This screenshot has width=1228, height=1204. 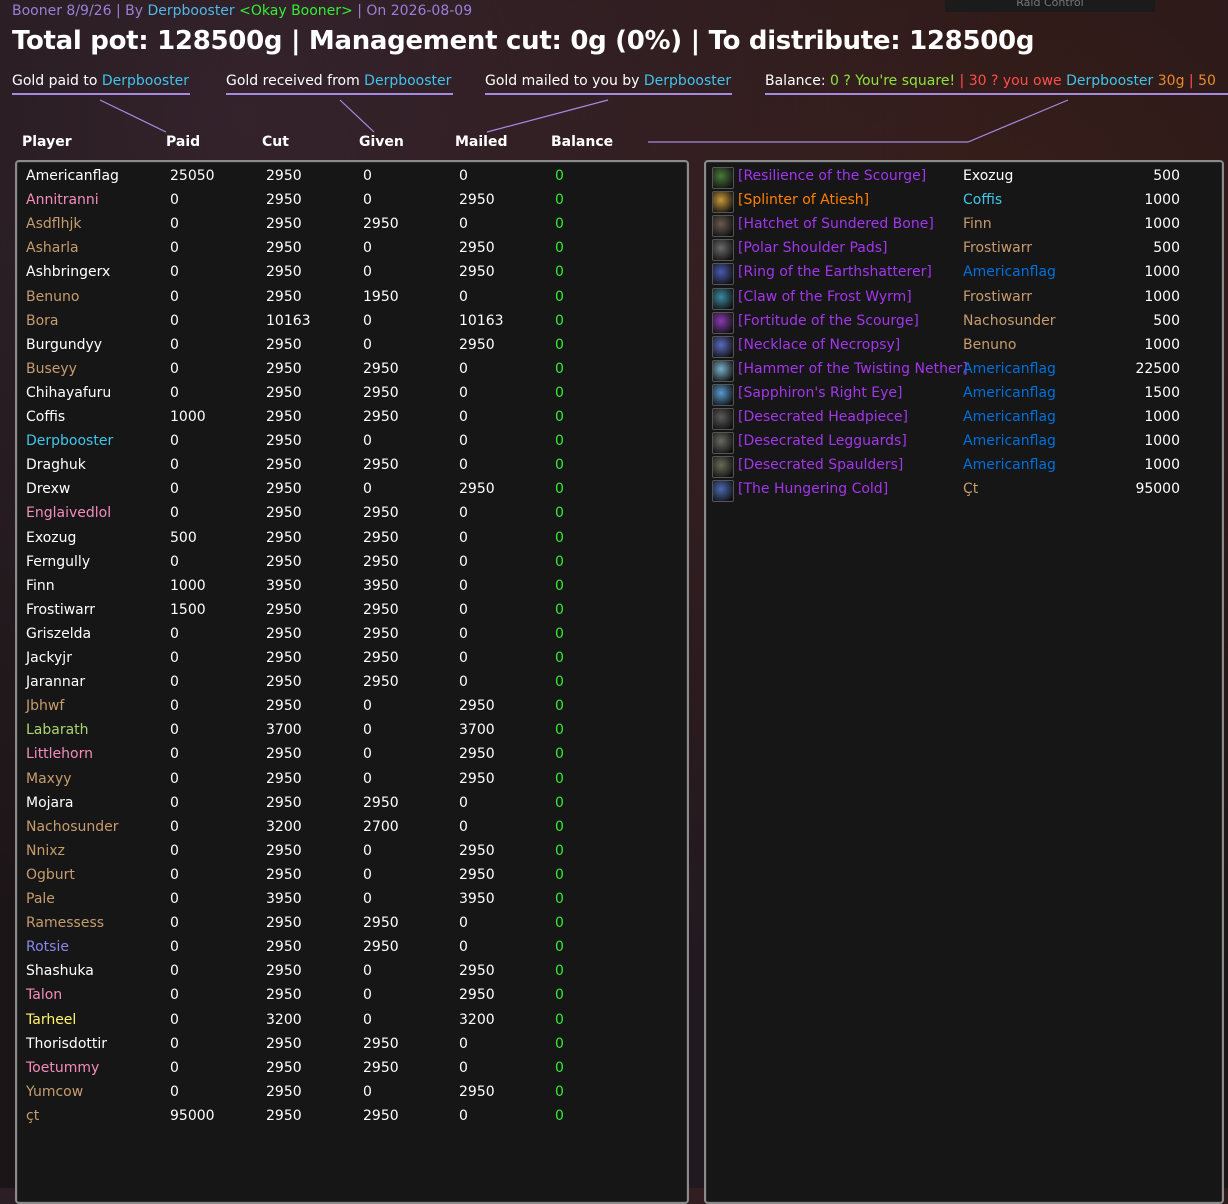 I want to click on item-link: [Necklace of Necropsy], so click(x=819, y=345).